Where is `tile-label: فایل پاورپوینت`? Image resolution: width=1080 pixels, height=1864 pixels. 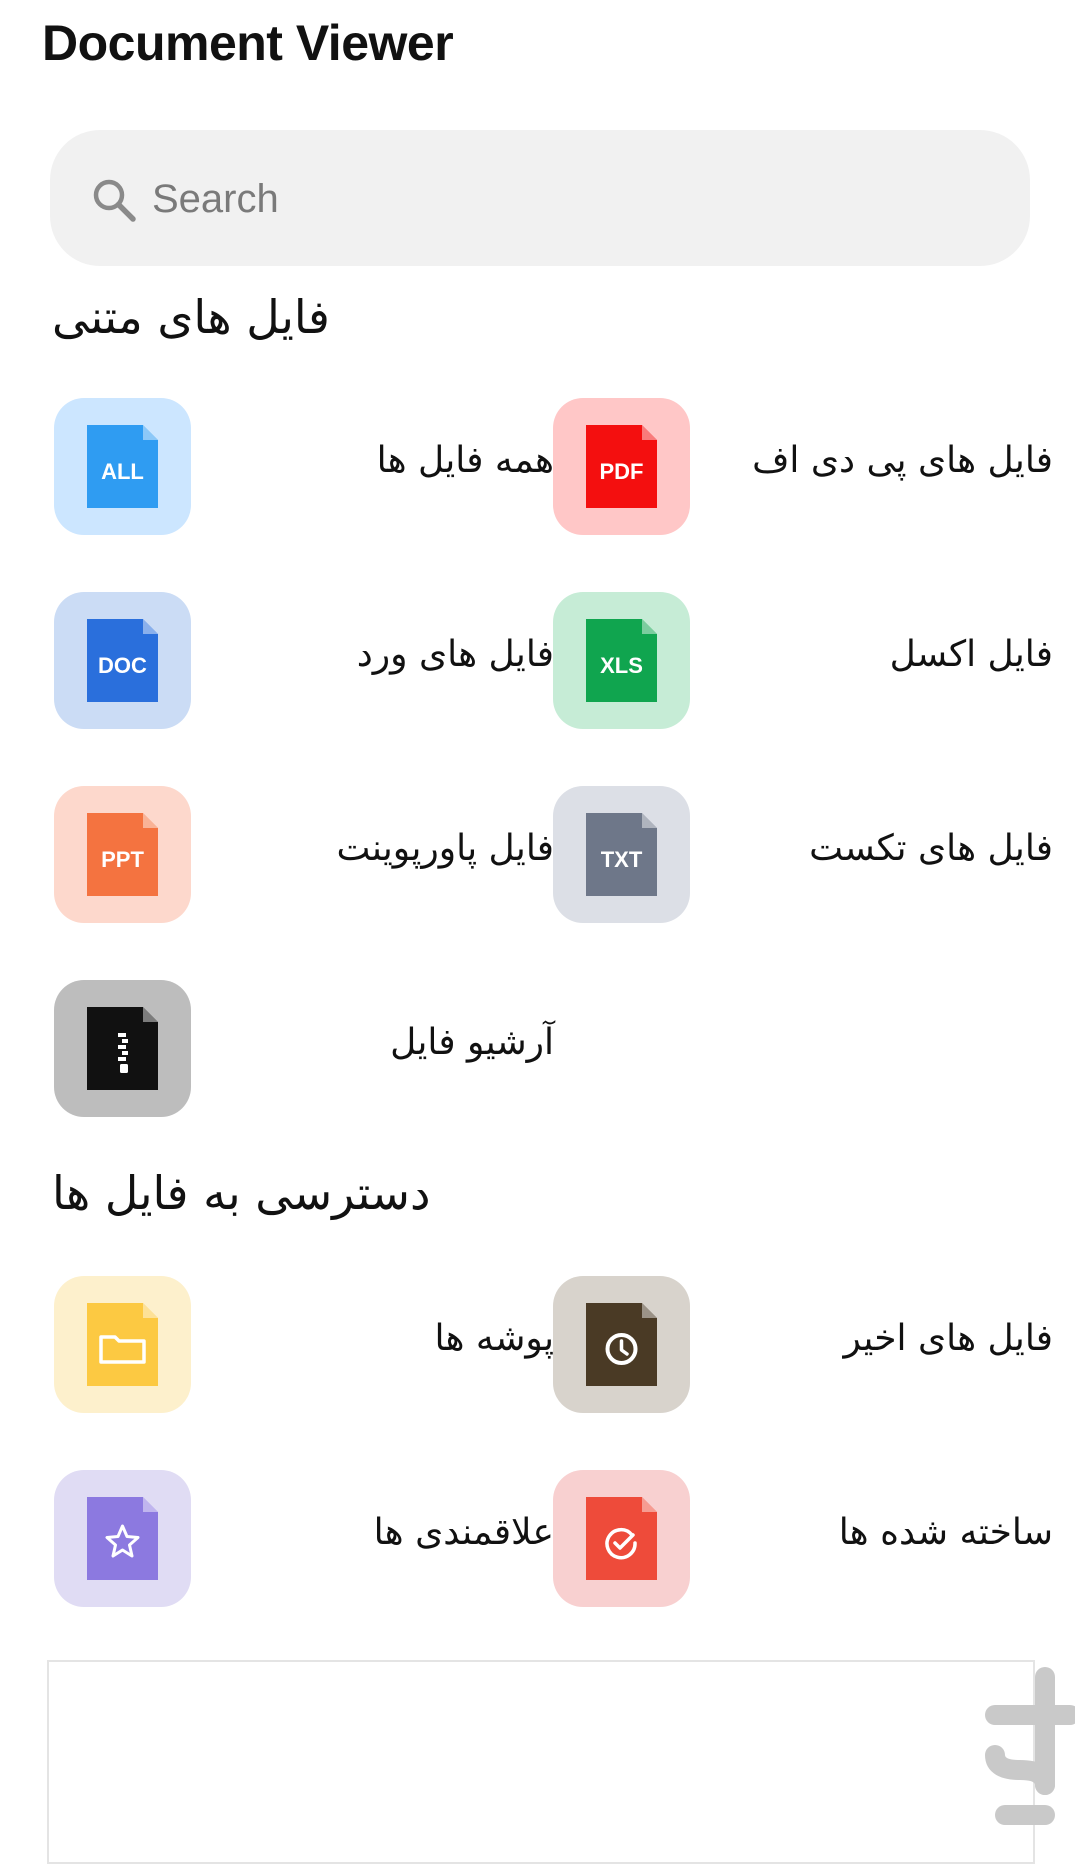
tile-label: فایل پاورپوینت is located at coordinates (445, 848).